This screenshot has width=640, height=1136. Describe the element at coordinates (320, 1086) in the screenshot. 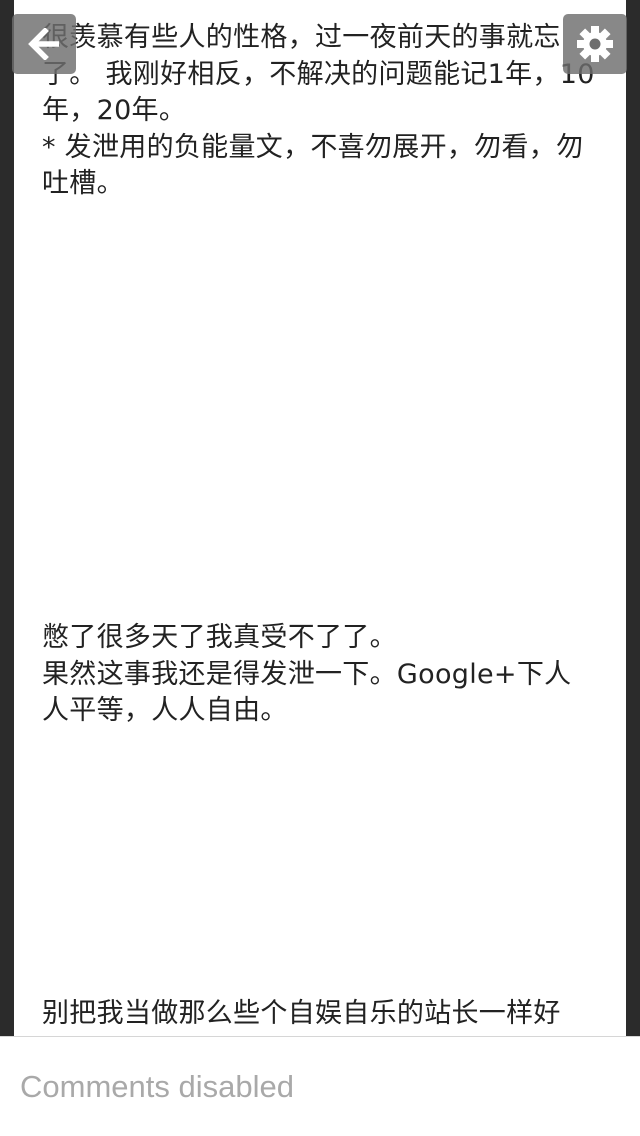

I see `comments-bar: Comments disabled` at that location.